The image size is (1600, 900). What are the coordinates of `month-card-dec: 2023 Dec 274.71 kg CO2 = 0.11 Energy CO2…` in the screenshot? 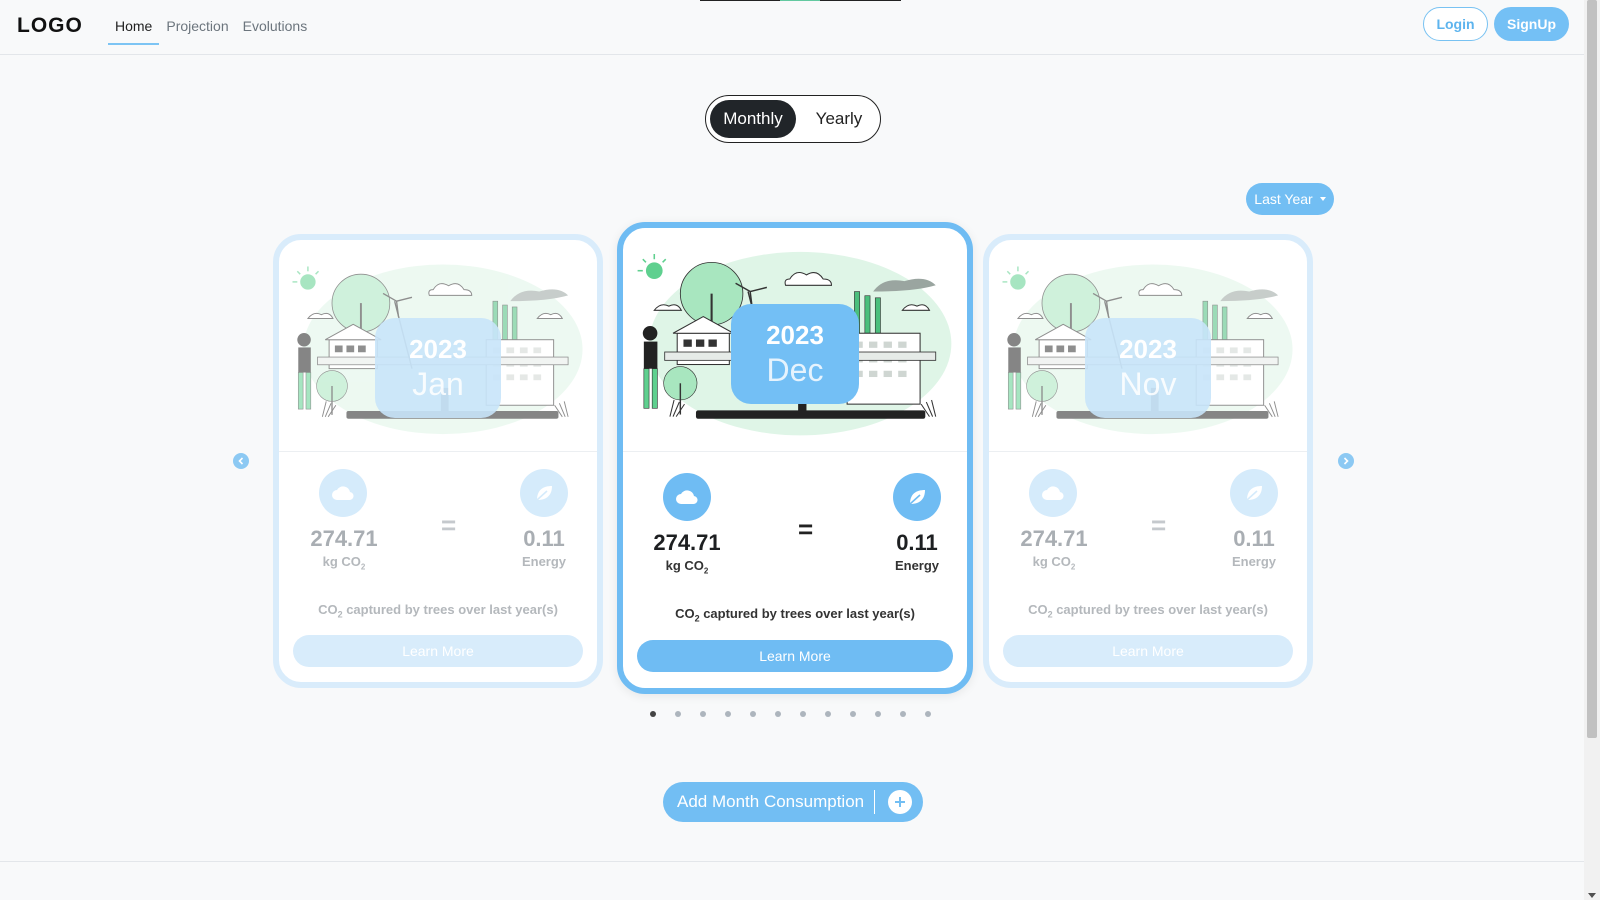 It's located at (795, 458).